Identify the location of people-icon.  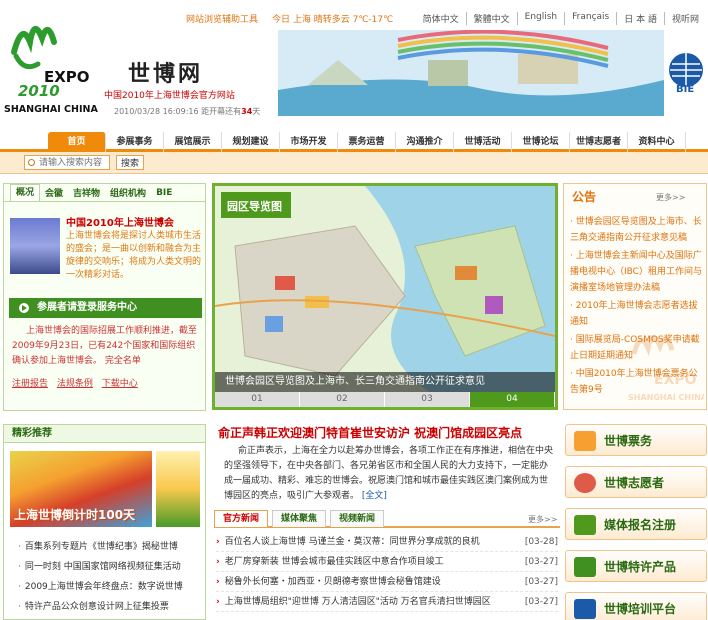
(585, 483).